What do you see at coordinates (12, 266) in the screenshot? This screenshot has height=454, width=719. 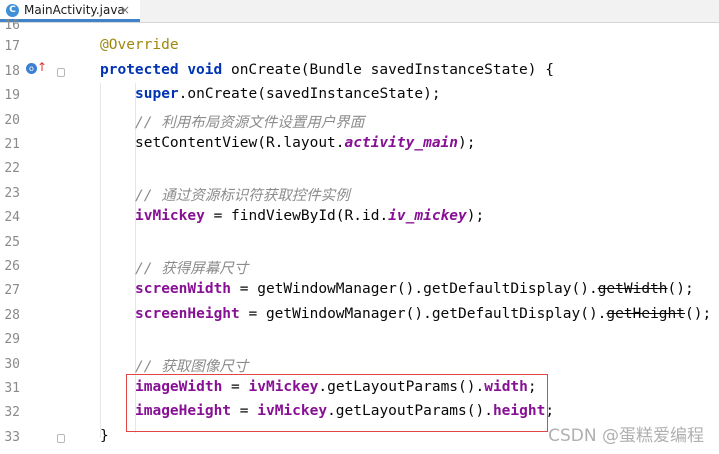 I see `line-number: 26` at bounding box center [12, 266].